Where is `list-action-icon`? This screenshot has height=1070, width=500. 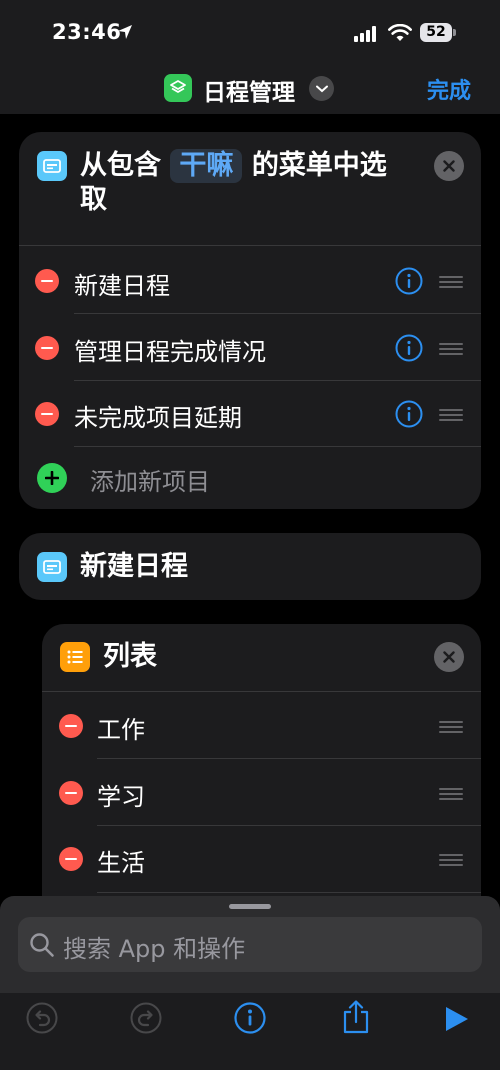
list-action-icon is located at coordinates (75, 657).